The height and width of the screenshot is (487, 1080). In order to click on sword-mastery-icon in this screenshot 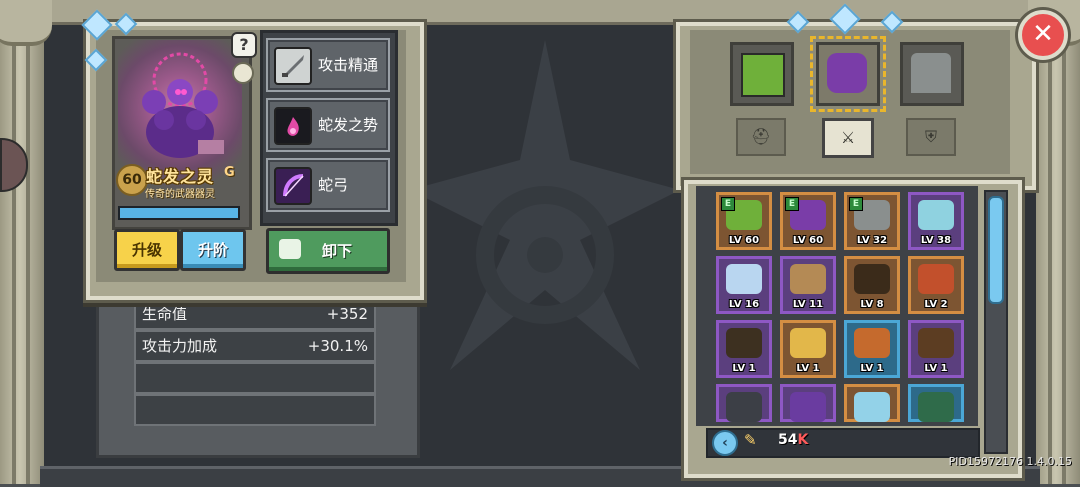, I will do `click(293, 66)`.